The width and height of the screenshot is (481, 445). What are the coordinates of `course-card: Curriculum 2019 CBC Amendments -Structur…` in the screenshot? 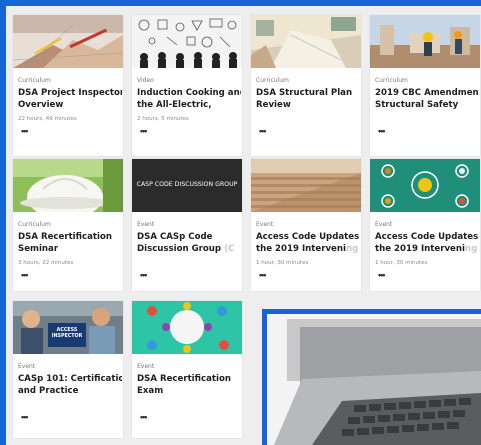 It's located at (425, 85).